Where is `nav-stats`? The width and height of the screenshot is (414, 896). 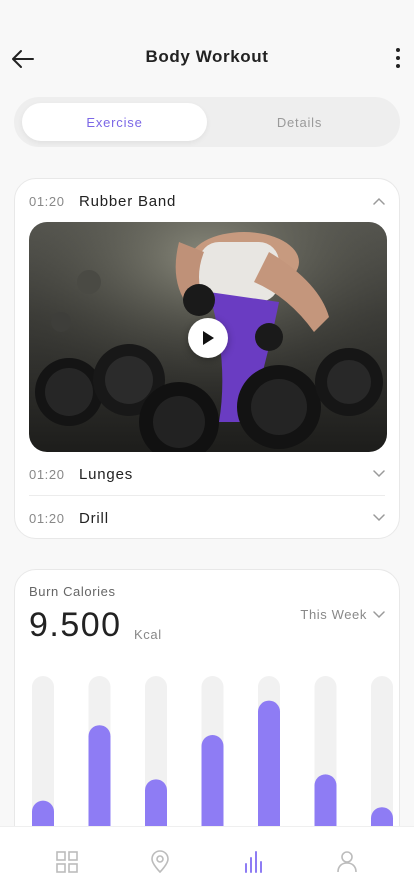 nav-stats is located at coordinates (254, 862).